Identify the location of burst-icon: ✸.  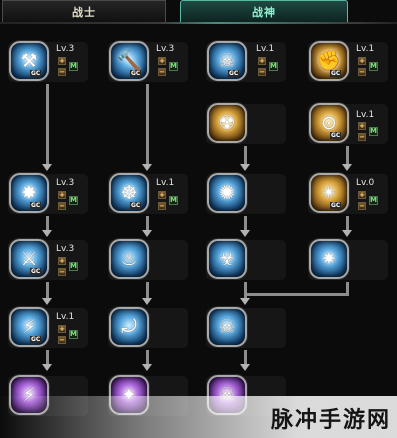
(29, 192).